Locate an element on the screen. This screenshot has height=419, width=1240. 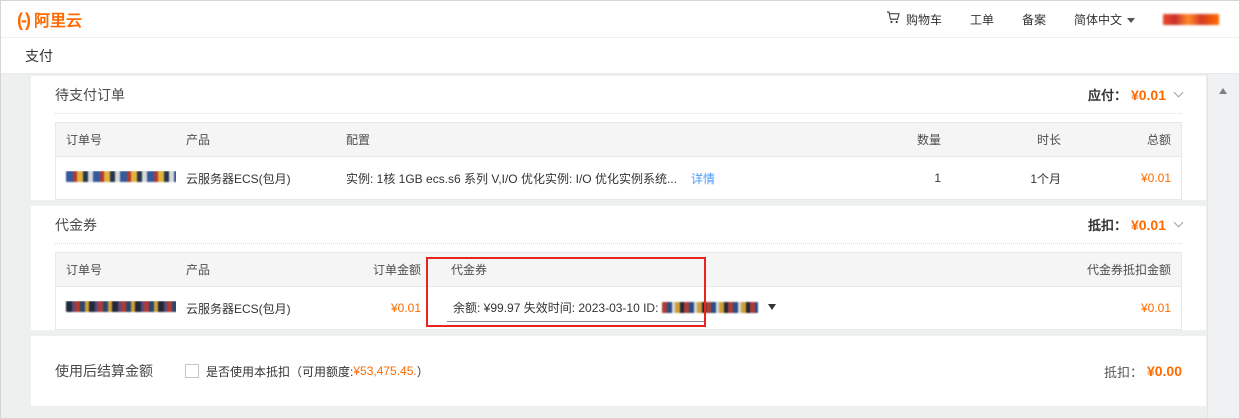
nav-beian-label: 备案 is located at coordinates (1033, 19).